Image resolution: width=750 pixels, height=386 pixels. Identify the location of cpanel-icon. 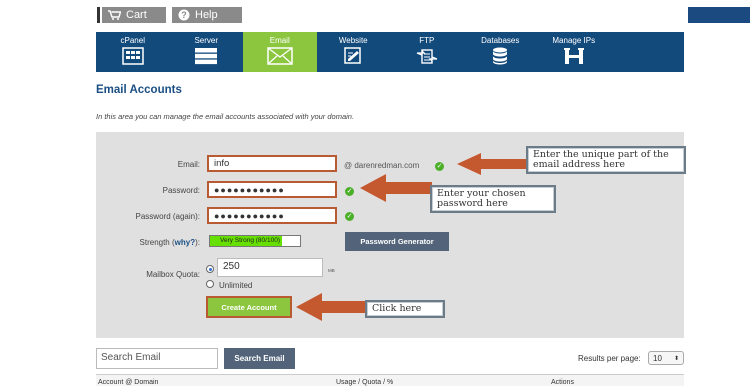
(133, 56).